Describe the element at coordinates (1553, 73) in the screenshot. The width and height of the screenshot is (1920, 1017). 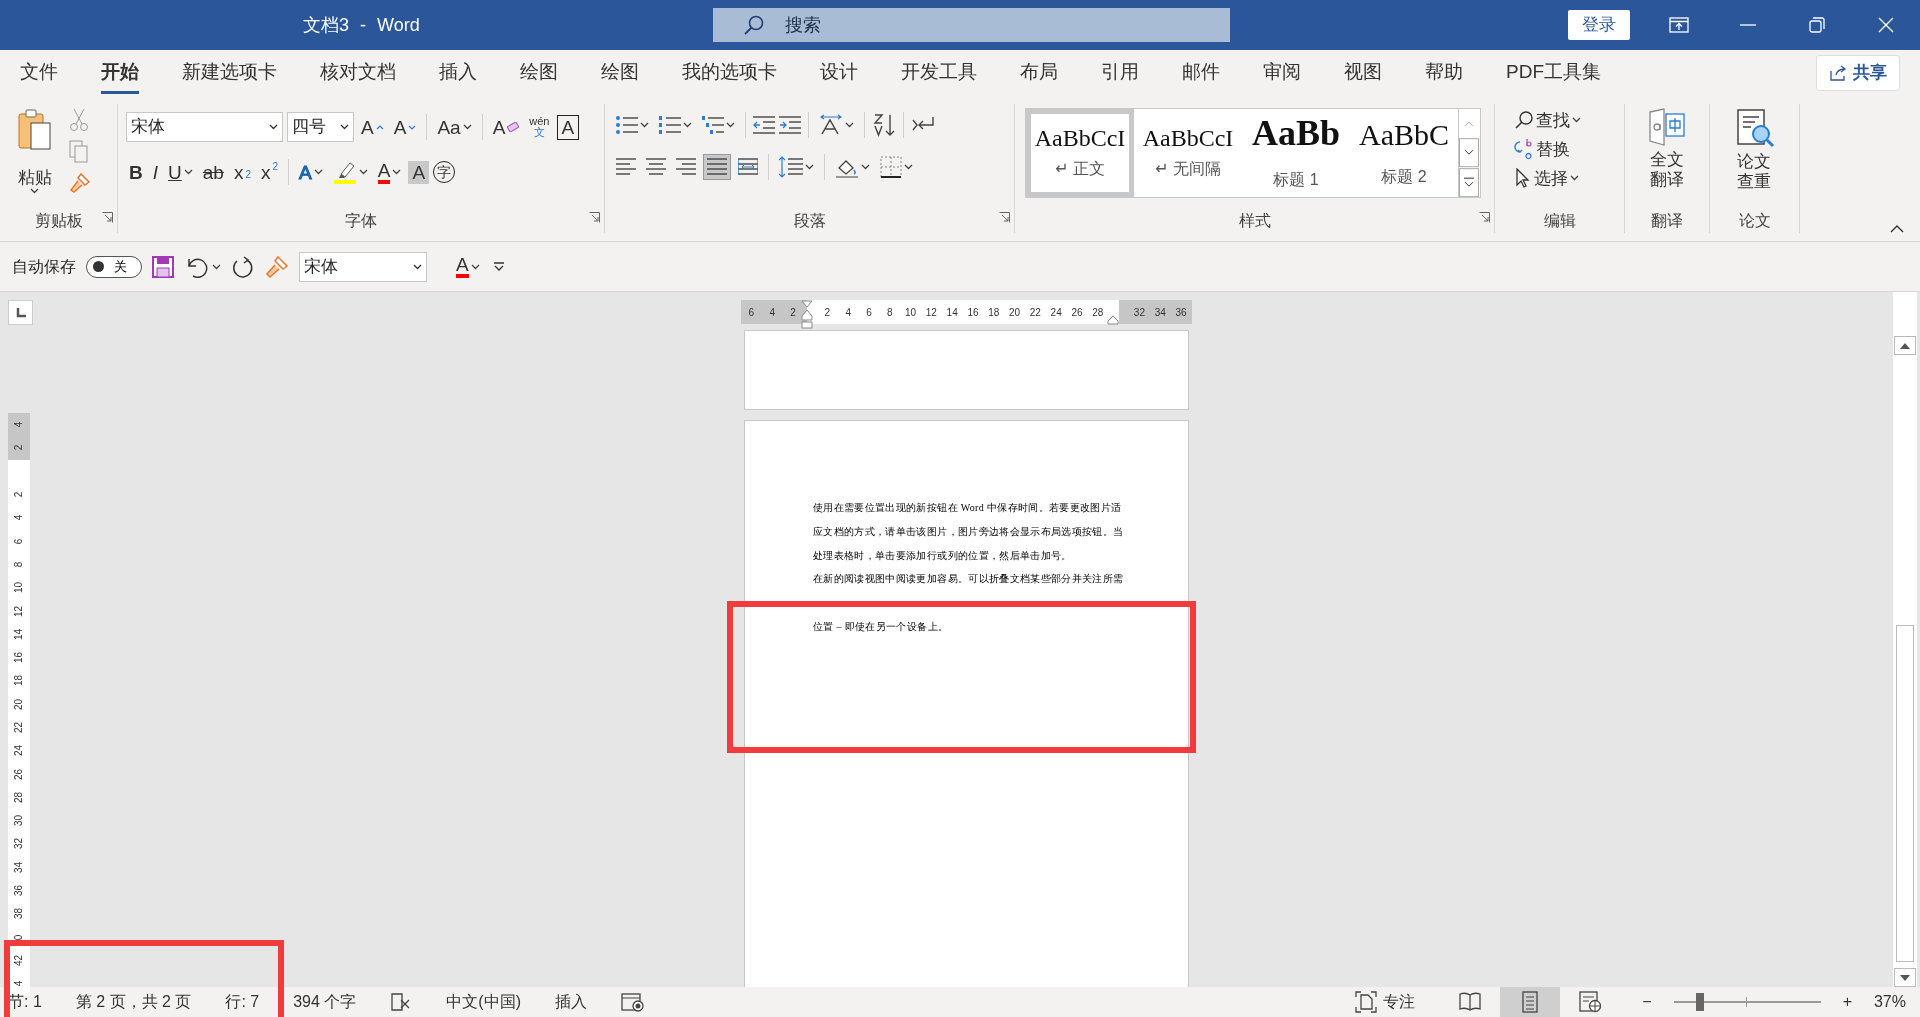
I see `ribbon-tab: PDF工具集` at that location.